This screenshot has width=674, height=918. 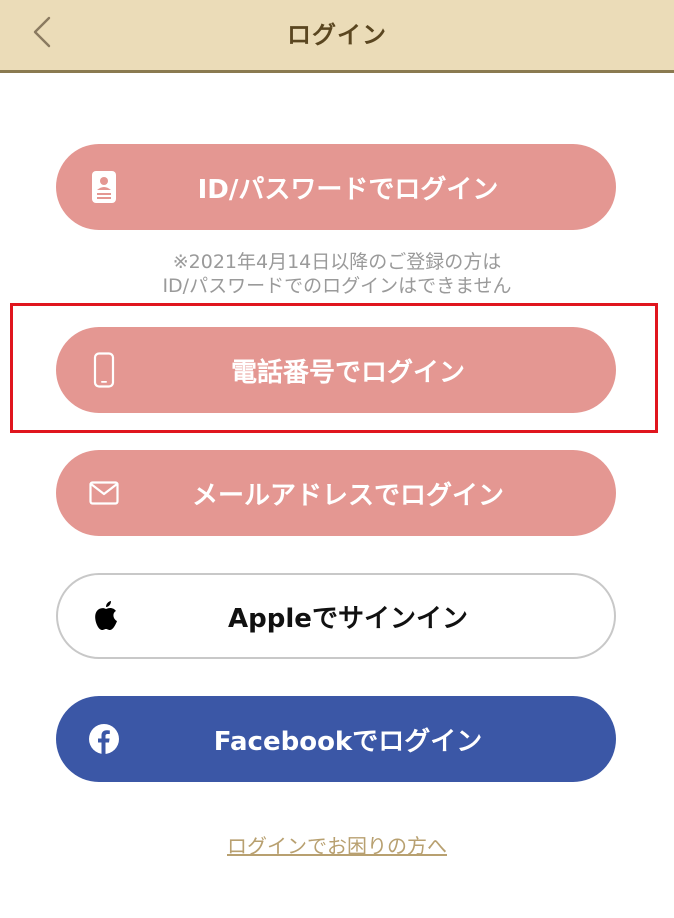 I want to click on apple-signin-label: Appleでサインイン, so click(x=348, y=618).